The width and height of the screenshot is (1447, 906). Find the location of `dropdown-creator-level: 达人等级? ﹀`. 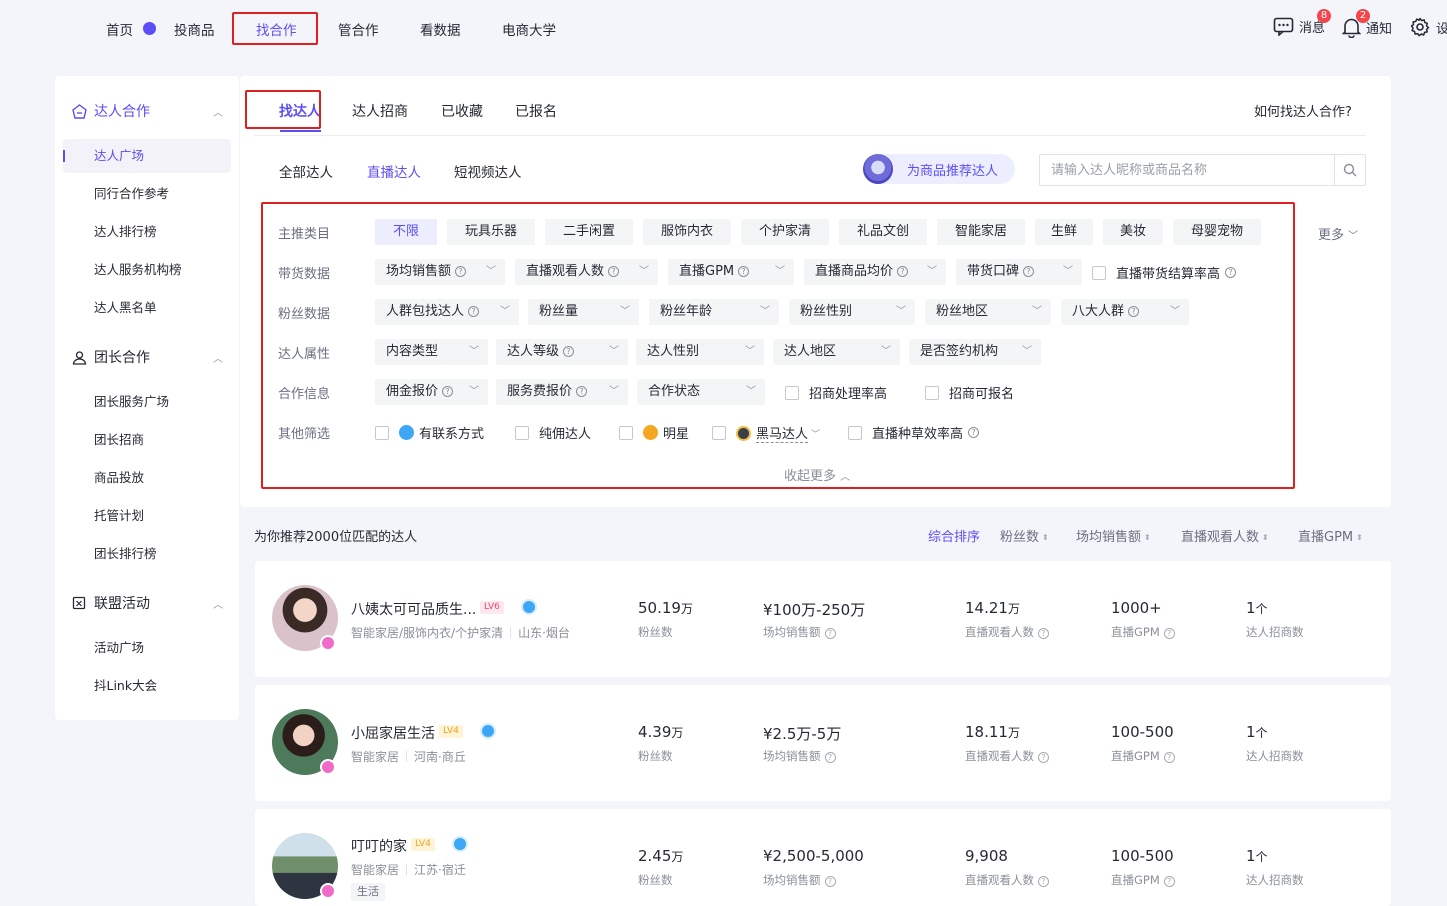

dropdown-creator-level: 达人等级? ﹀ is located at coordinates (562, 352).